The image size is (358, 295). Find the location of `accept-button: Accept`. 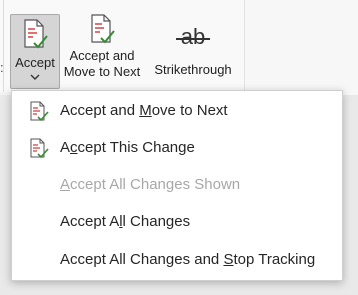

accept-button: Accept is located at coordinates (35, 51).